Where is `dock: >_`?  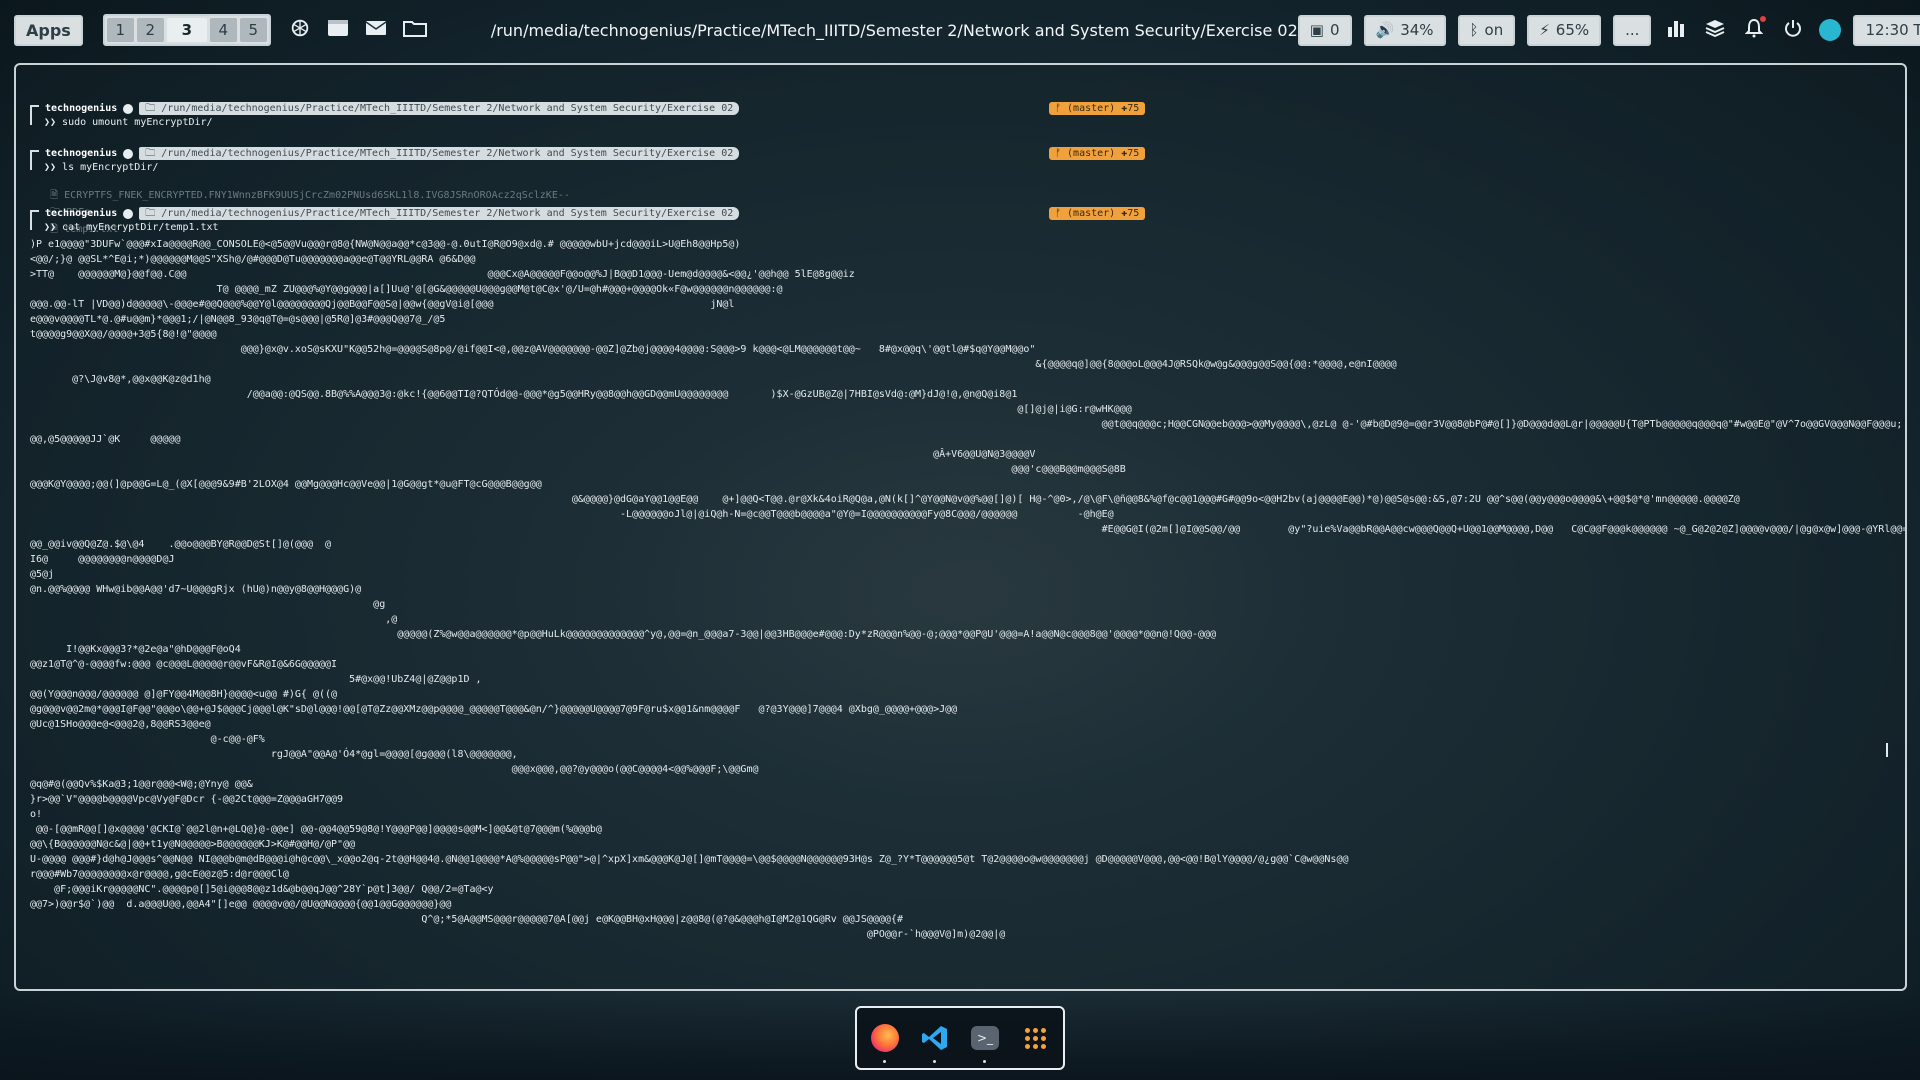 dock: >_ is located at coordinates (960, 1038).